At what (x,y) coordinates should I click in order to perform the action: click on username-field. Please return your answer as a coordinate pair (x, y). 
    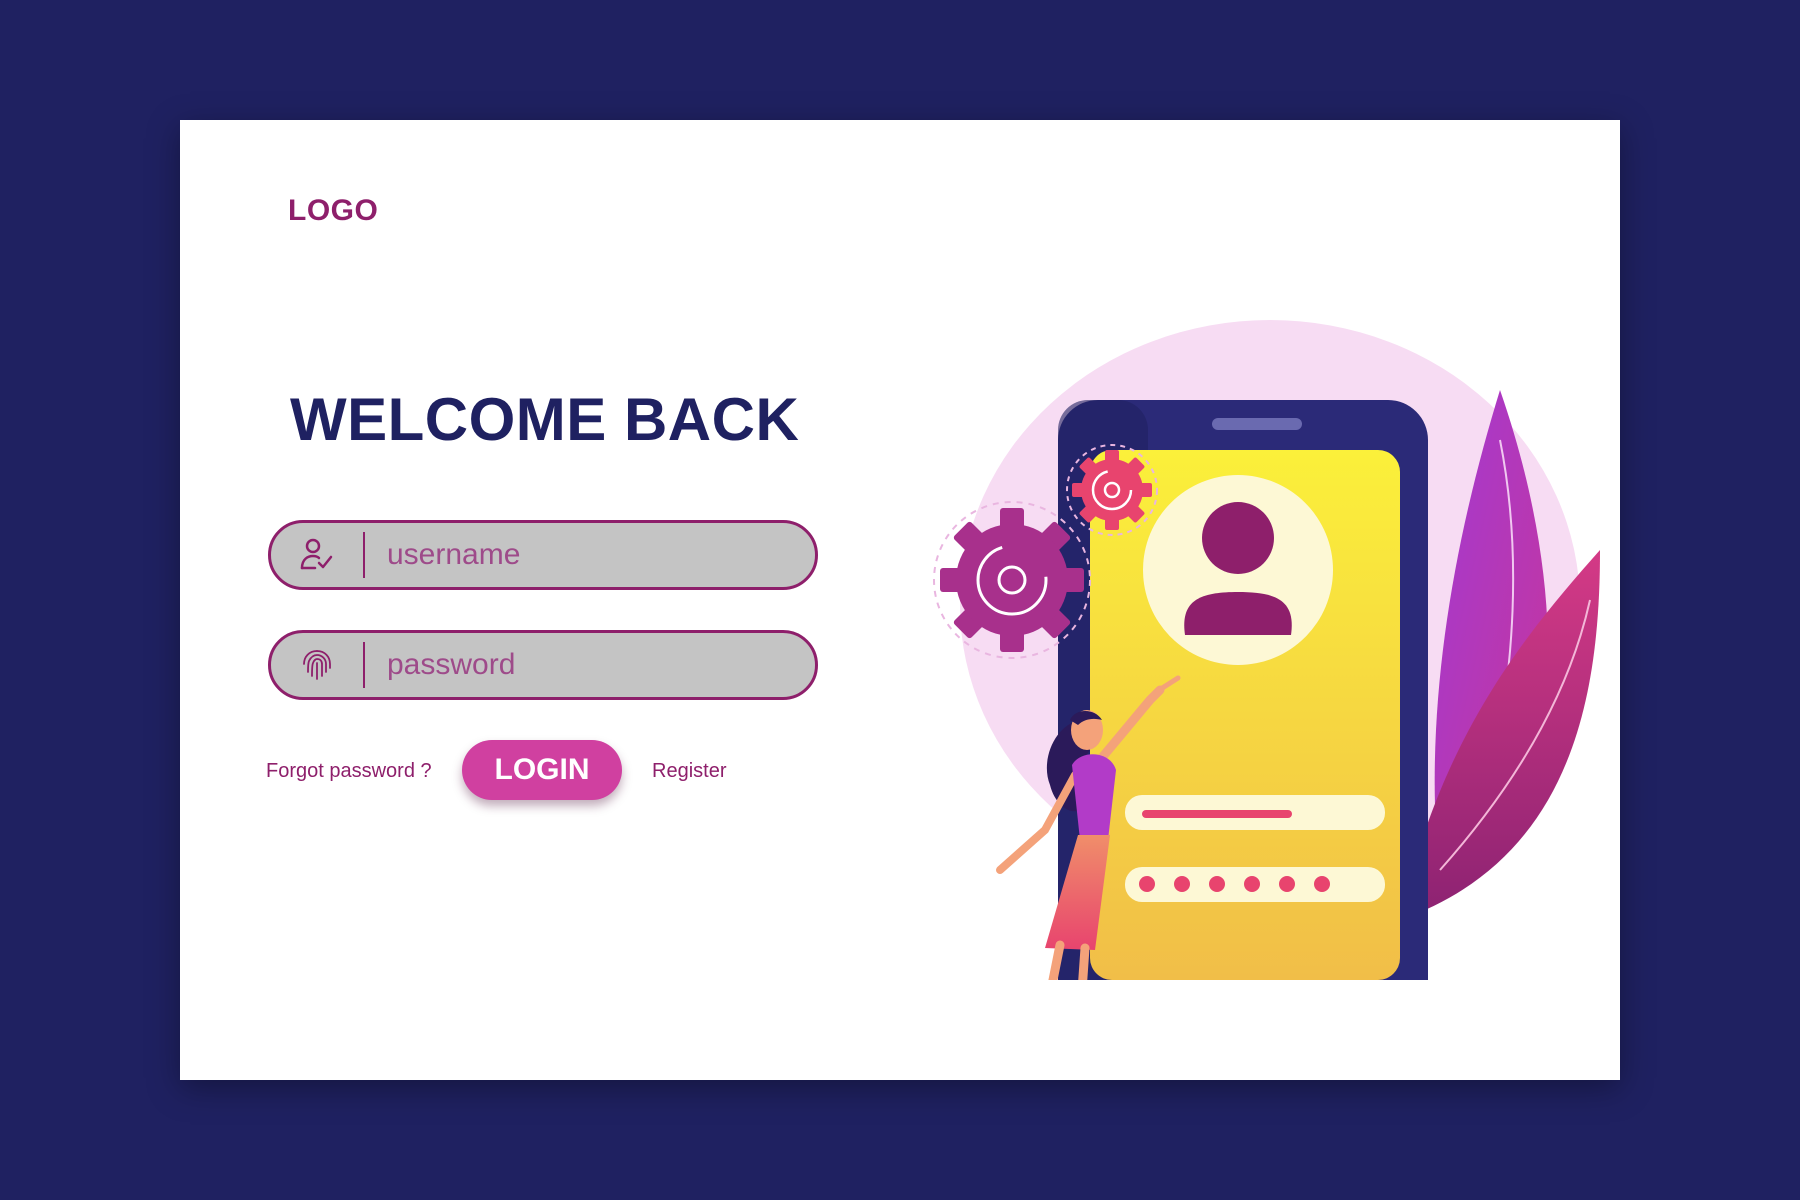
    Looking at the image, I should click on (543, 555).